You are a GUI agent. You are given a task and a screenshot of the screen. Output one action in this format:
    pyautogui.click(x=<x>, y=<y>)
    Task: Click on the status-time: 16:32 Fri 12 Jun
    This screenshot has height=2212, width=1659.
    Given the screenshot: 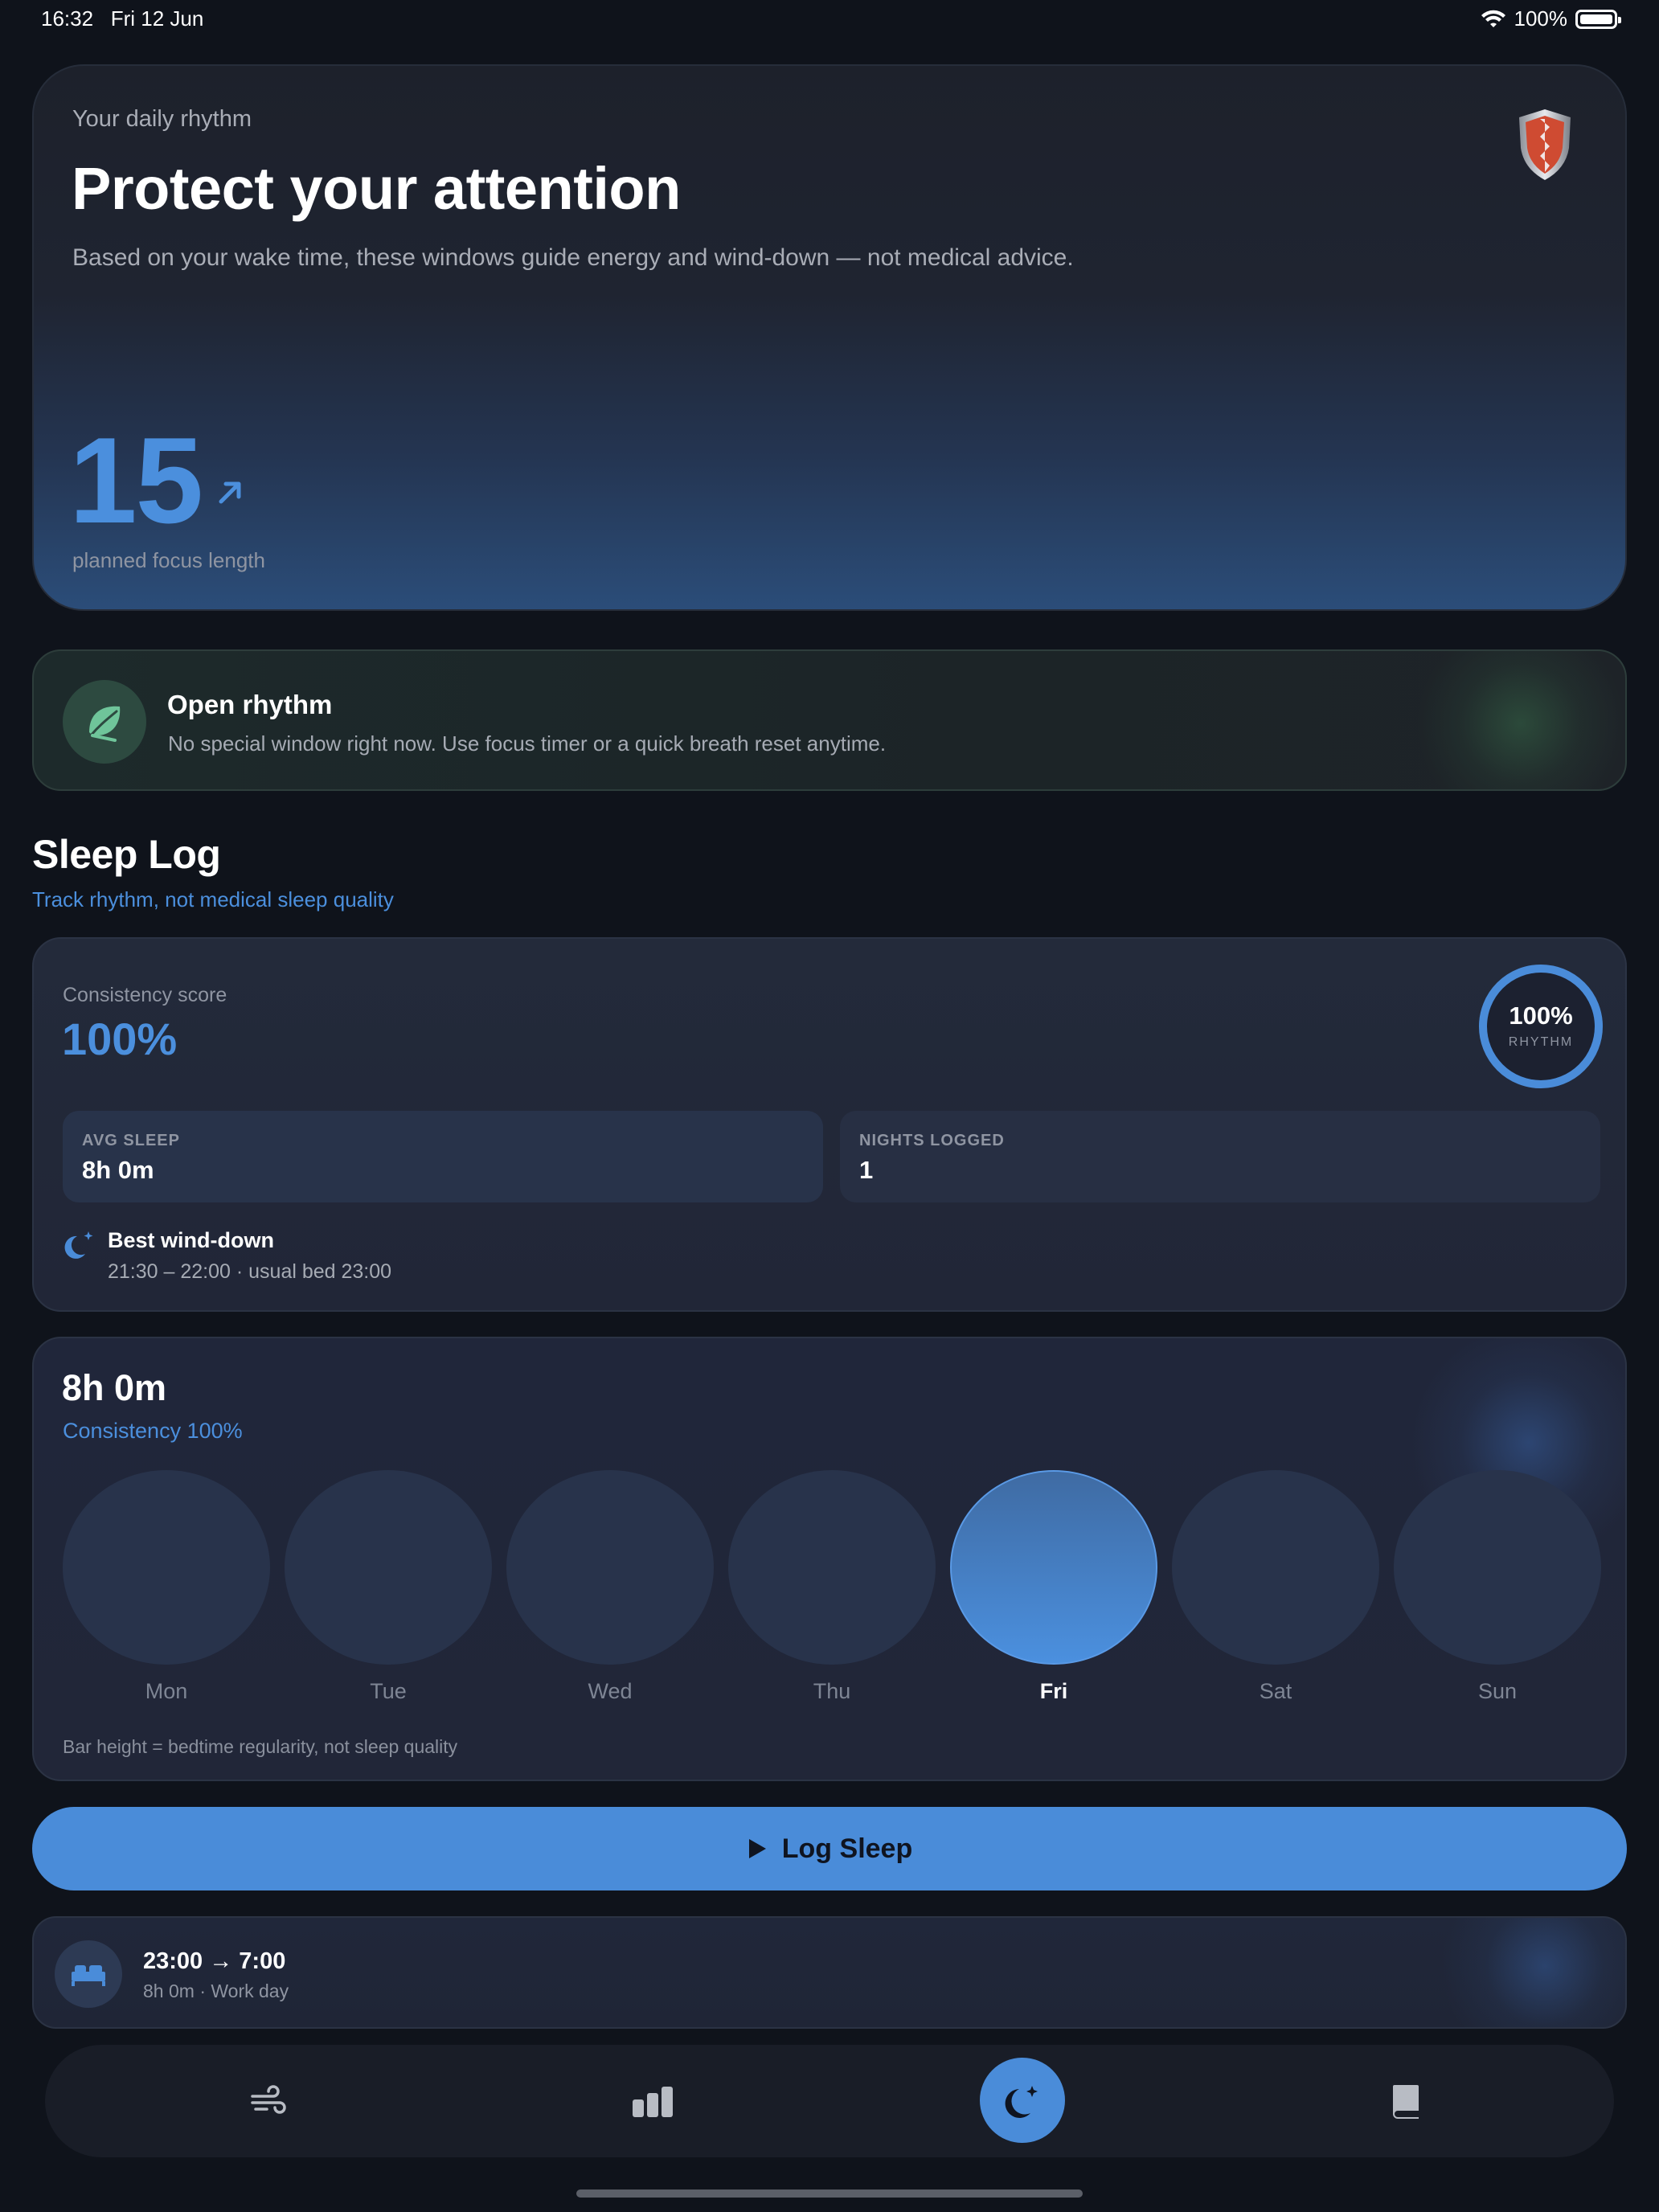 What is the action you would take?
    pyautogui.click(x=122, y=18)
    